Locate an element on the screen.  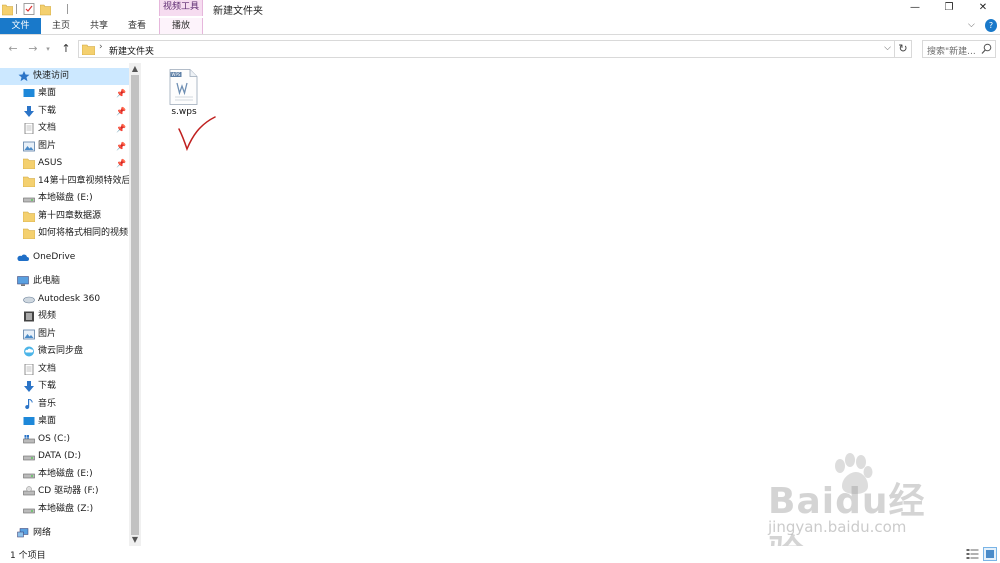
breadcrumb-chevron-icon: › is located at coordinates (101, 47).